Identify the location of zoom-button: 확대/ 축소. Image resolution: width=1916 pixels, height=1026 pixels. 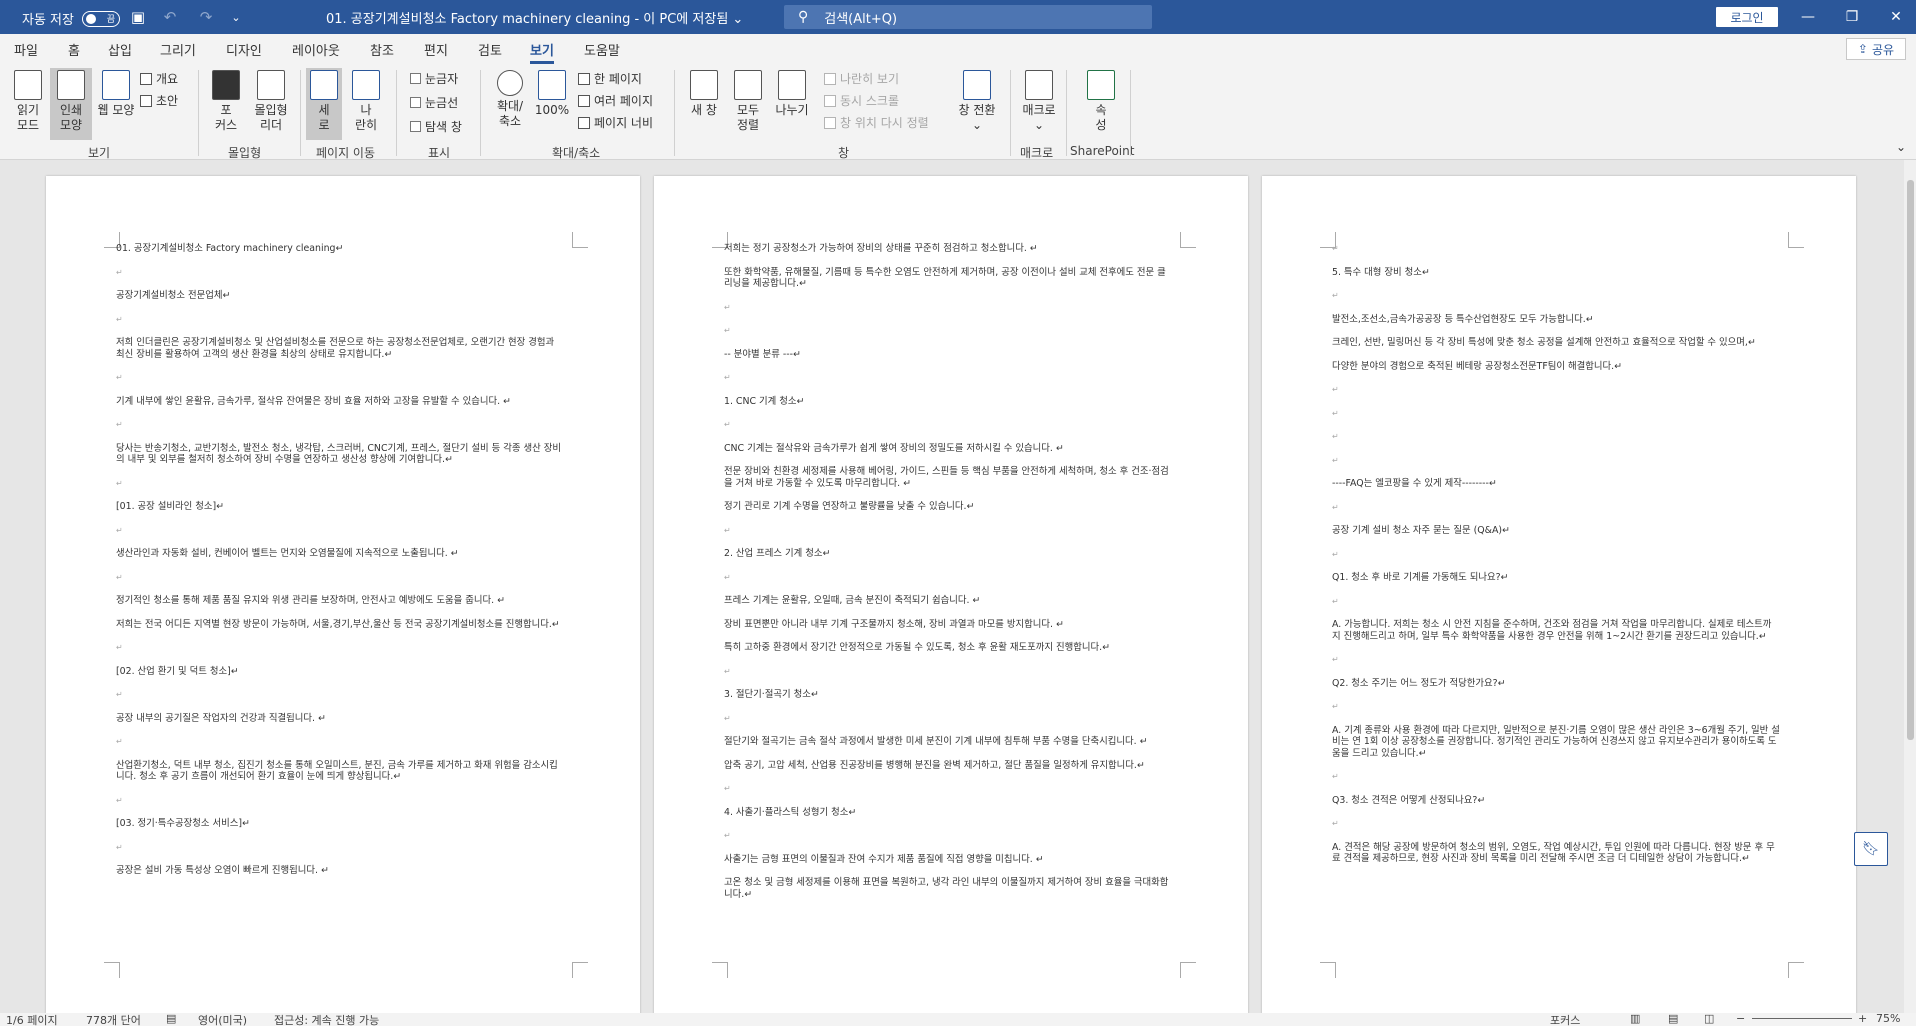
(510, 99).